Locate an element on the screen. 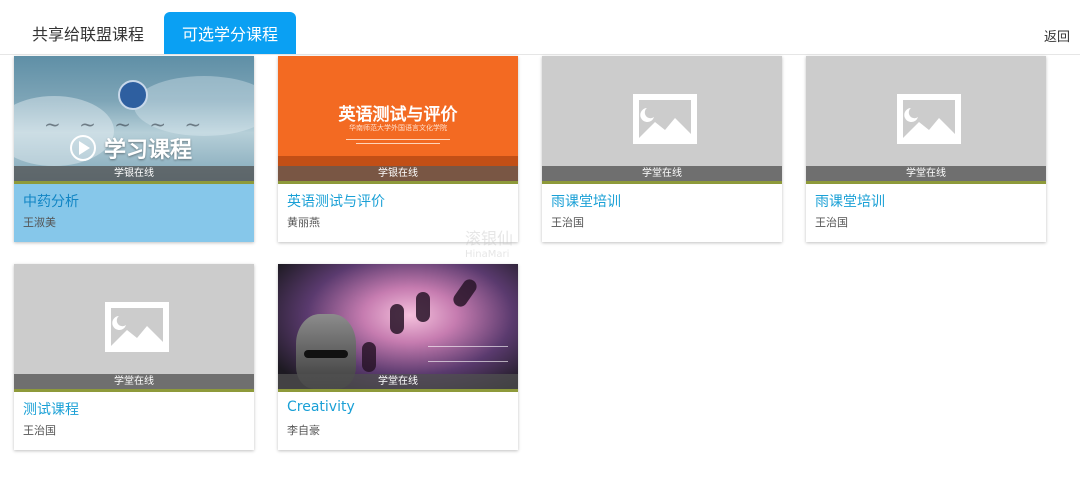 The height and width of the screenshot is (479, 1080). glasses-shape is located at coordinates (326, 354).